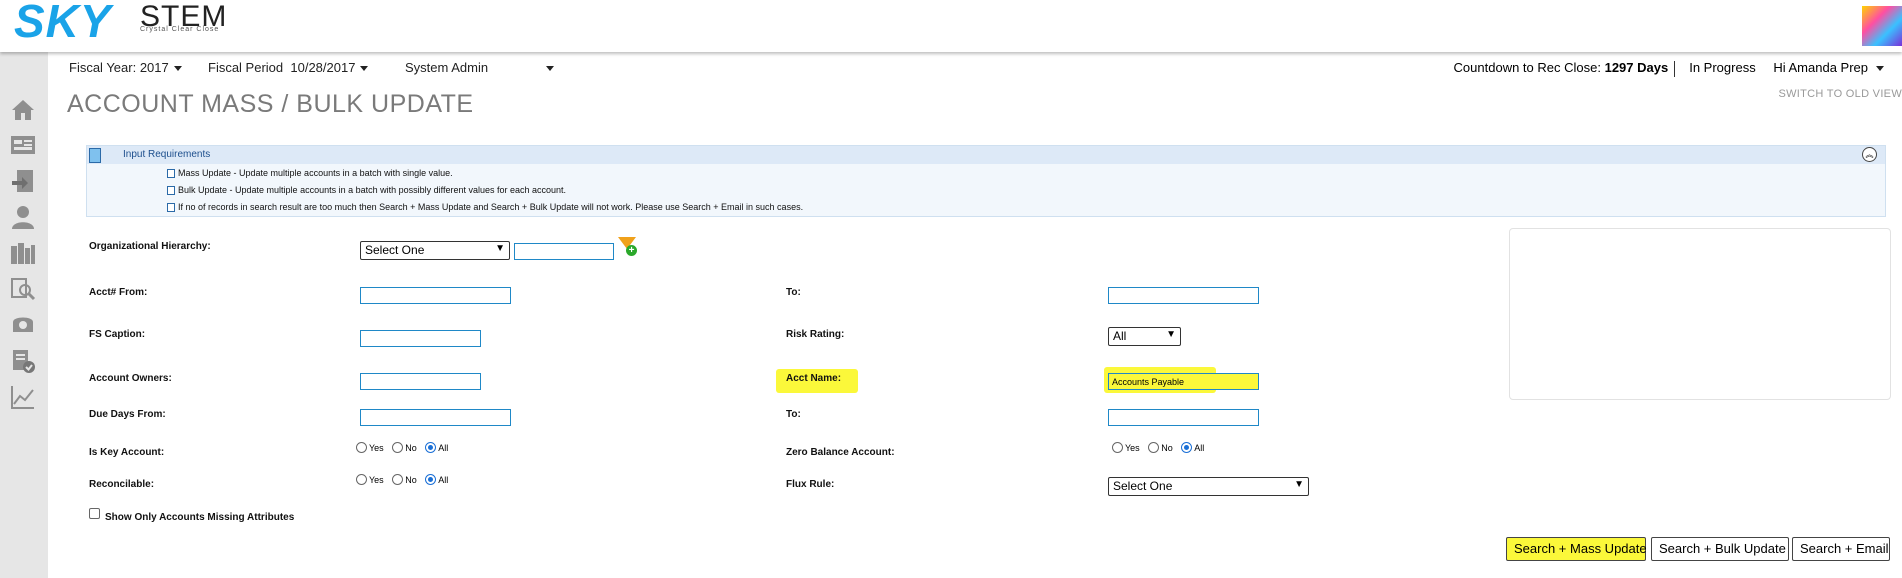 Image resolution: width=1902 pixels, height=578 pixels. What do you see at coordinates (1143, 486) in the screenshot?
I see `flux-rule-value: Select One` at bounding box center [1143, 486].